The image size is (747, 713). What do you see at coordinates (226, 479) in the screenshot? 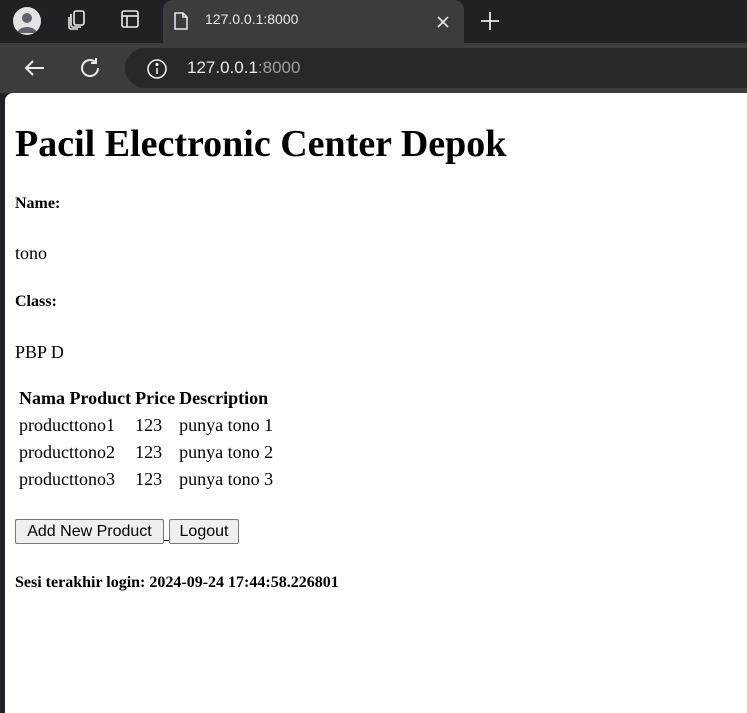
I see `product-description-cell: punya tono 3` at bounding box center [226, 479].